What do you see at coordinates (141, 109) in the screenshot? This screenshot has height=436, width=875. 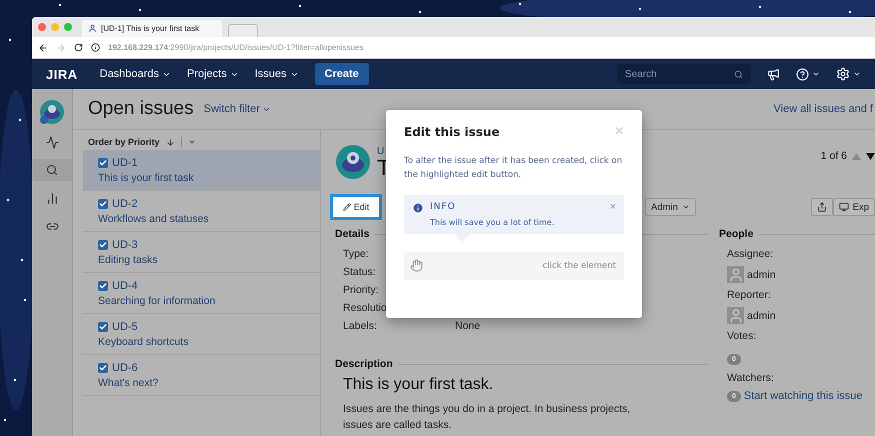 I see `page-title: Open issues` at bounding box center [141, 109].